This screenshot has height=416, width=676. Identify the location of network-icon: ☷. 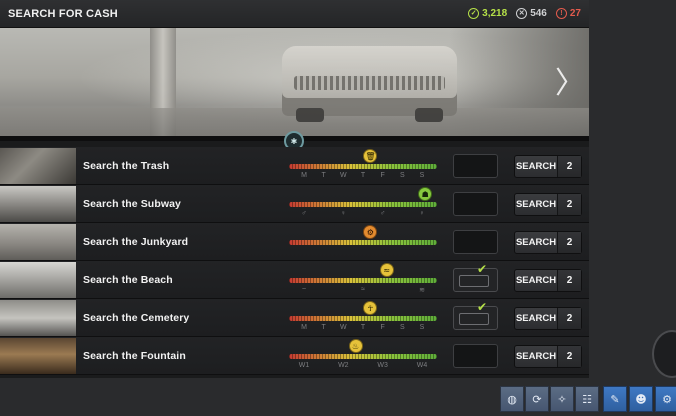
(587, 399).